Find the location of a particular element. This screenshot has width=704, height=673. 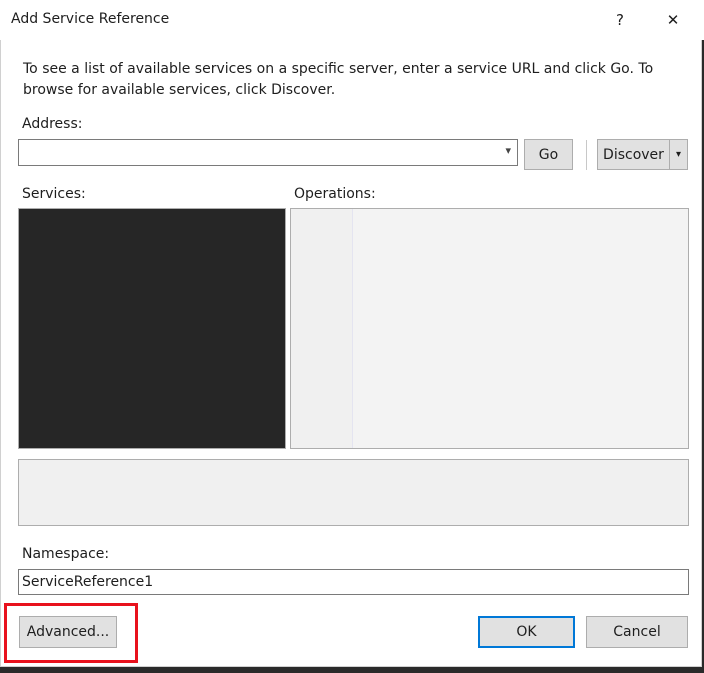

services-label: Services: is located at coordinates (54, 194).